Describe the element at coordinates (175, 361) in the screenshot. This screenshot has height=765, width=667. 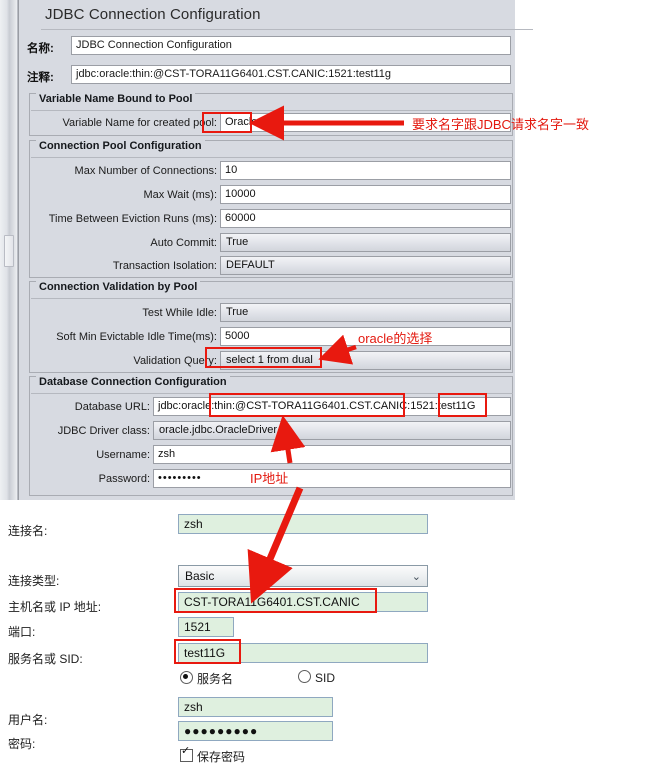
I see `validation-query-label: Validation Query:` at that location.